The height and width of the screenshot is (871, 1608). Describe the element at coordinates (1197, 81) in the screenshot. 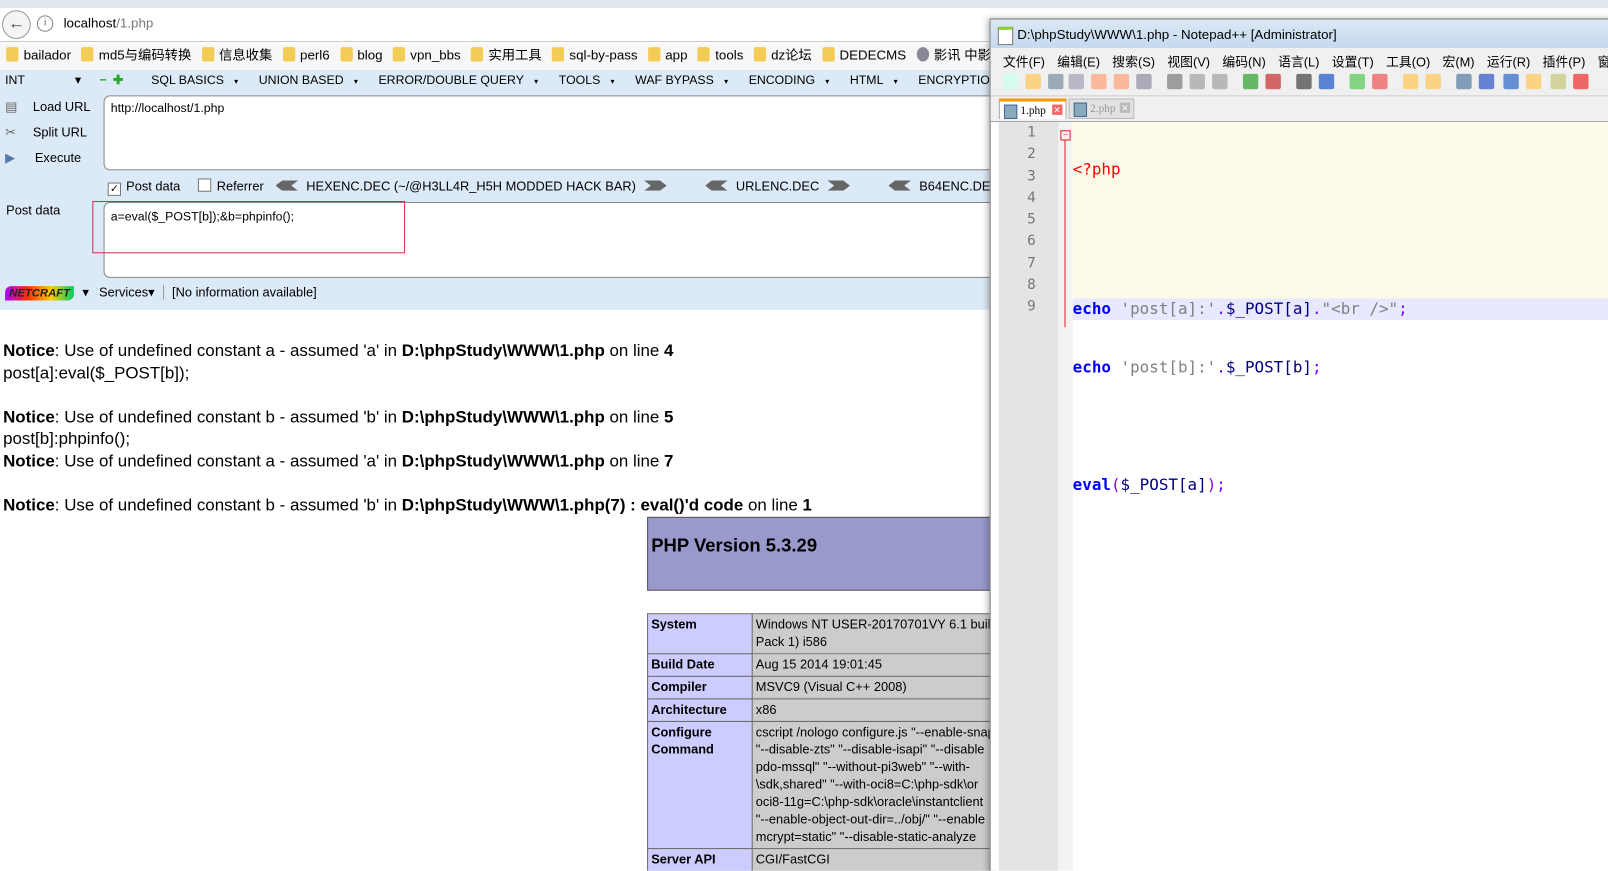

I see `copy-icon` at that location.